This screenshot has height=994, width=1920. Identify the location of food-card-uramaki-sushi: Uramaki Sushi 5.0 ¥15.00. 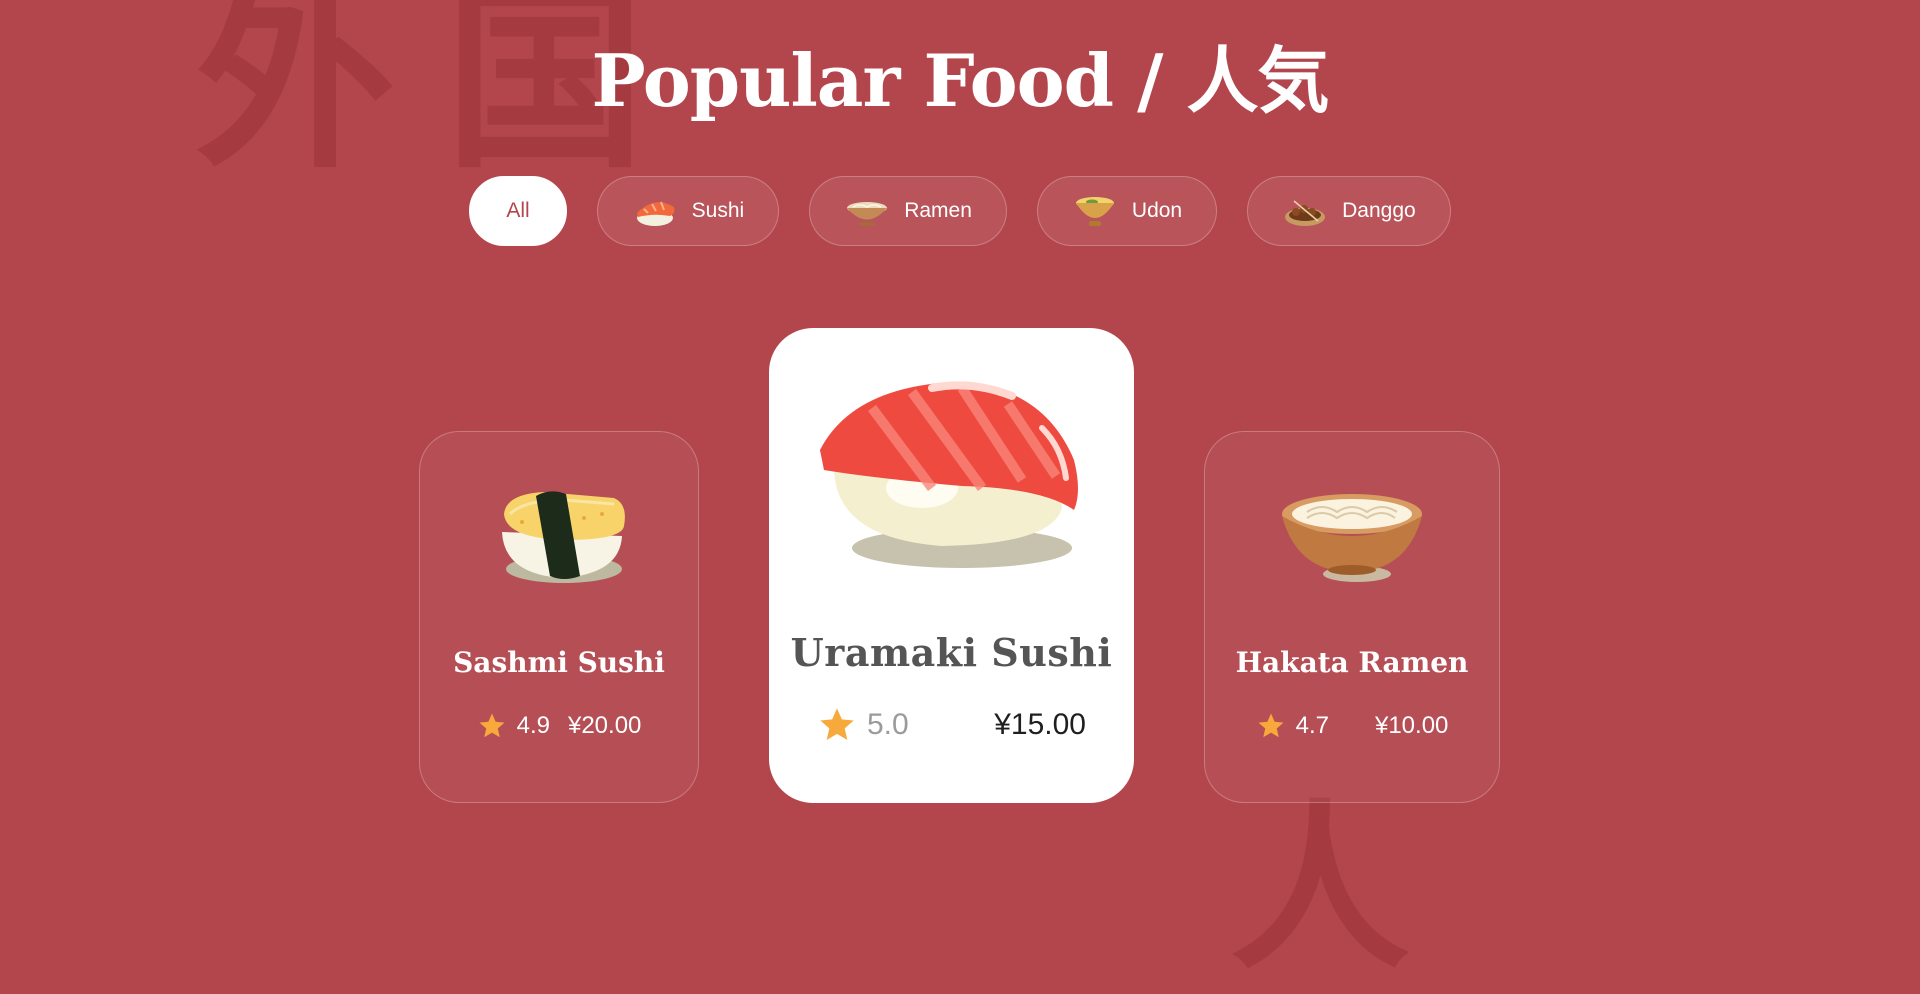
(951, 565).